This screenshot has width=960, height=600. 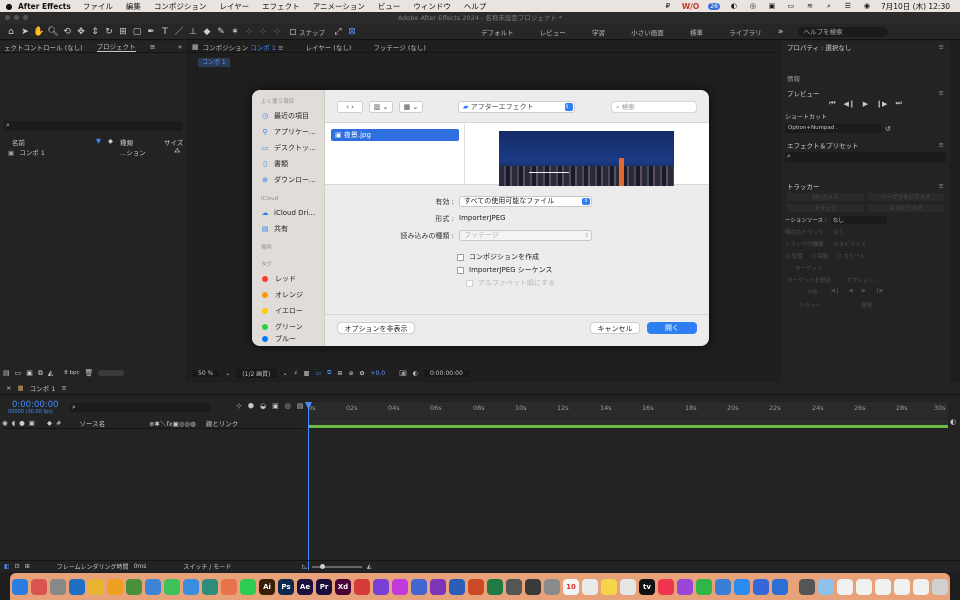 What do you see at coordinates (714, 6) in the screenshot?
I see `status-count: 26` at bounding box center [714, 6].